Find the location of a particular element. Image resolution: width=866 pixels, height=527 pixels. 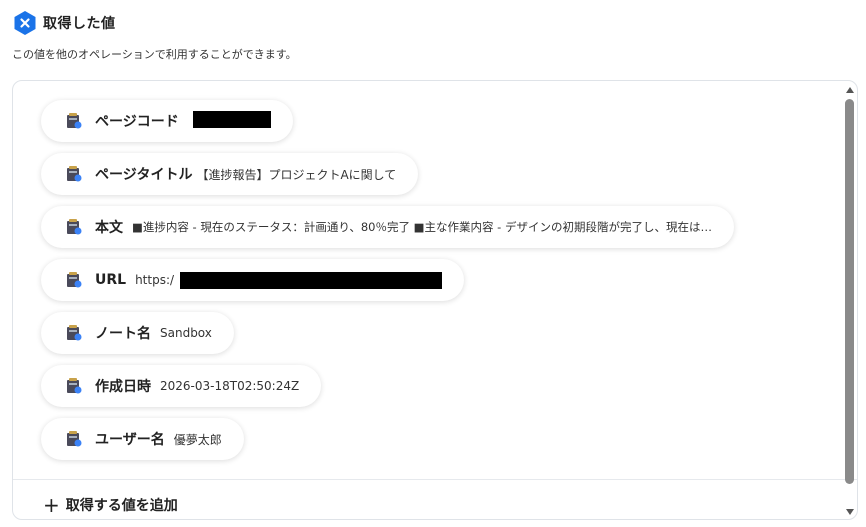

field-label: 作成日時 is located at coordinates (123, 387).